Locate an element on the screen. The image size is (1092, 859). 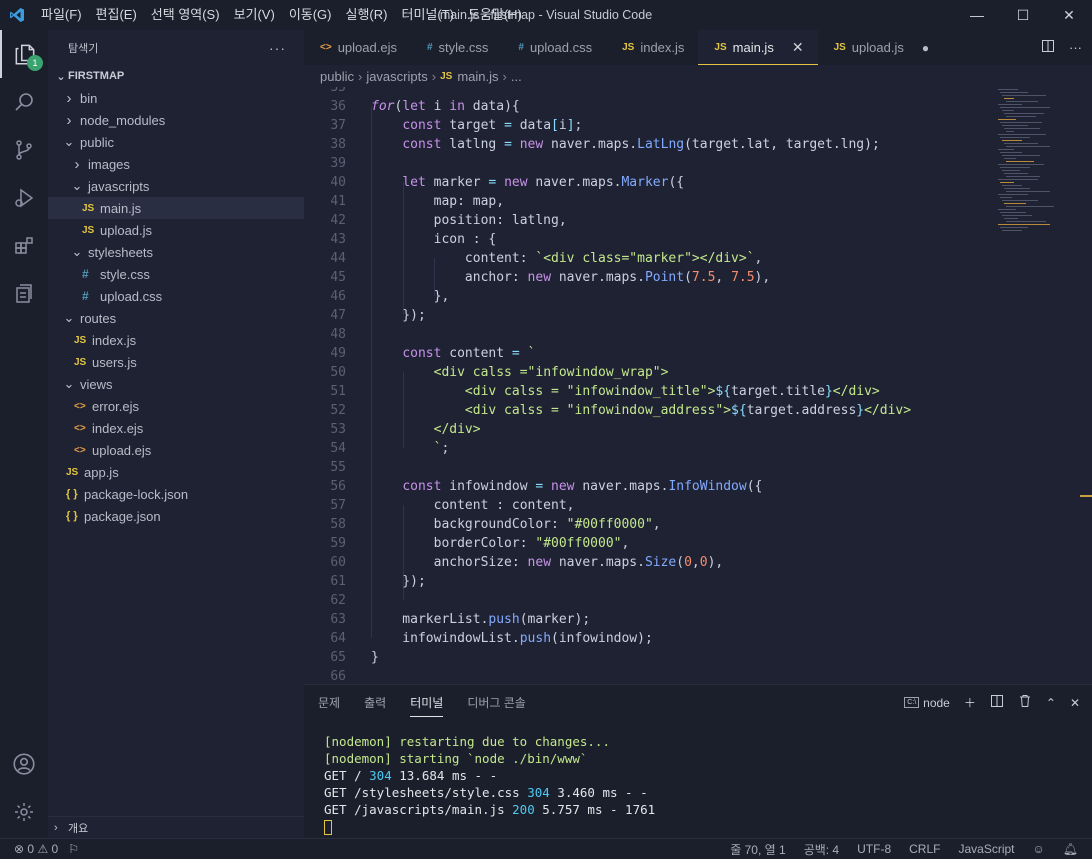
tree-item-upload-js: JS upload.js is located at coordinates (176, 230).